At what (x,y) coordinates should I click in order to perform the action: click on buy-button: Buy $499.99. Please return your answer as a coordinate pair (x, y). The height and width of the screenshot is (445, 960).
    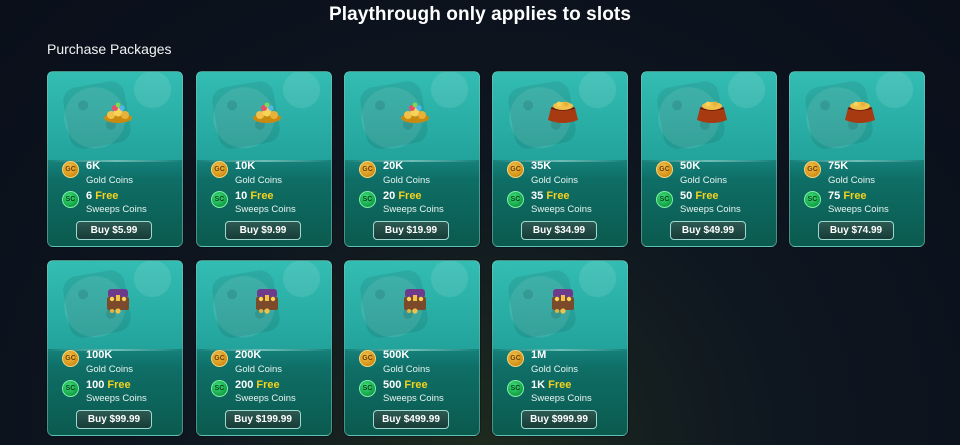
    Looking at the image, I should click on (411, 419).